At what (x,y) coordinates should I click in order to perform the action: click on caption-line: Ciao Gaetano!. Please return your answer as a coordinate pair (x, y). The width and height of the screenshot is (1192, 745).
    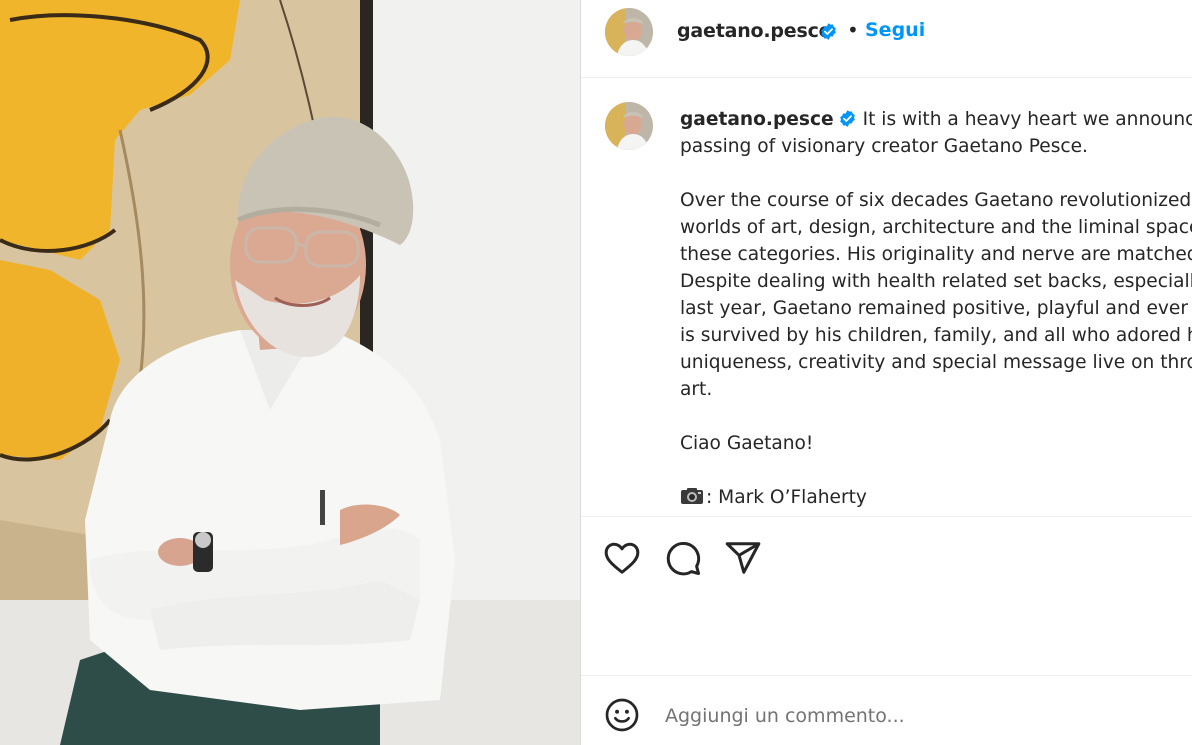
    Looking at the image, I should click on (747, 443).